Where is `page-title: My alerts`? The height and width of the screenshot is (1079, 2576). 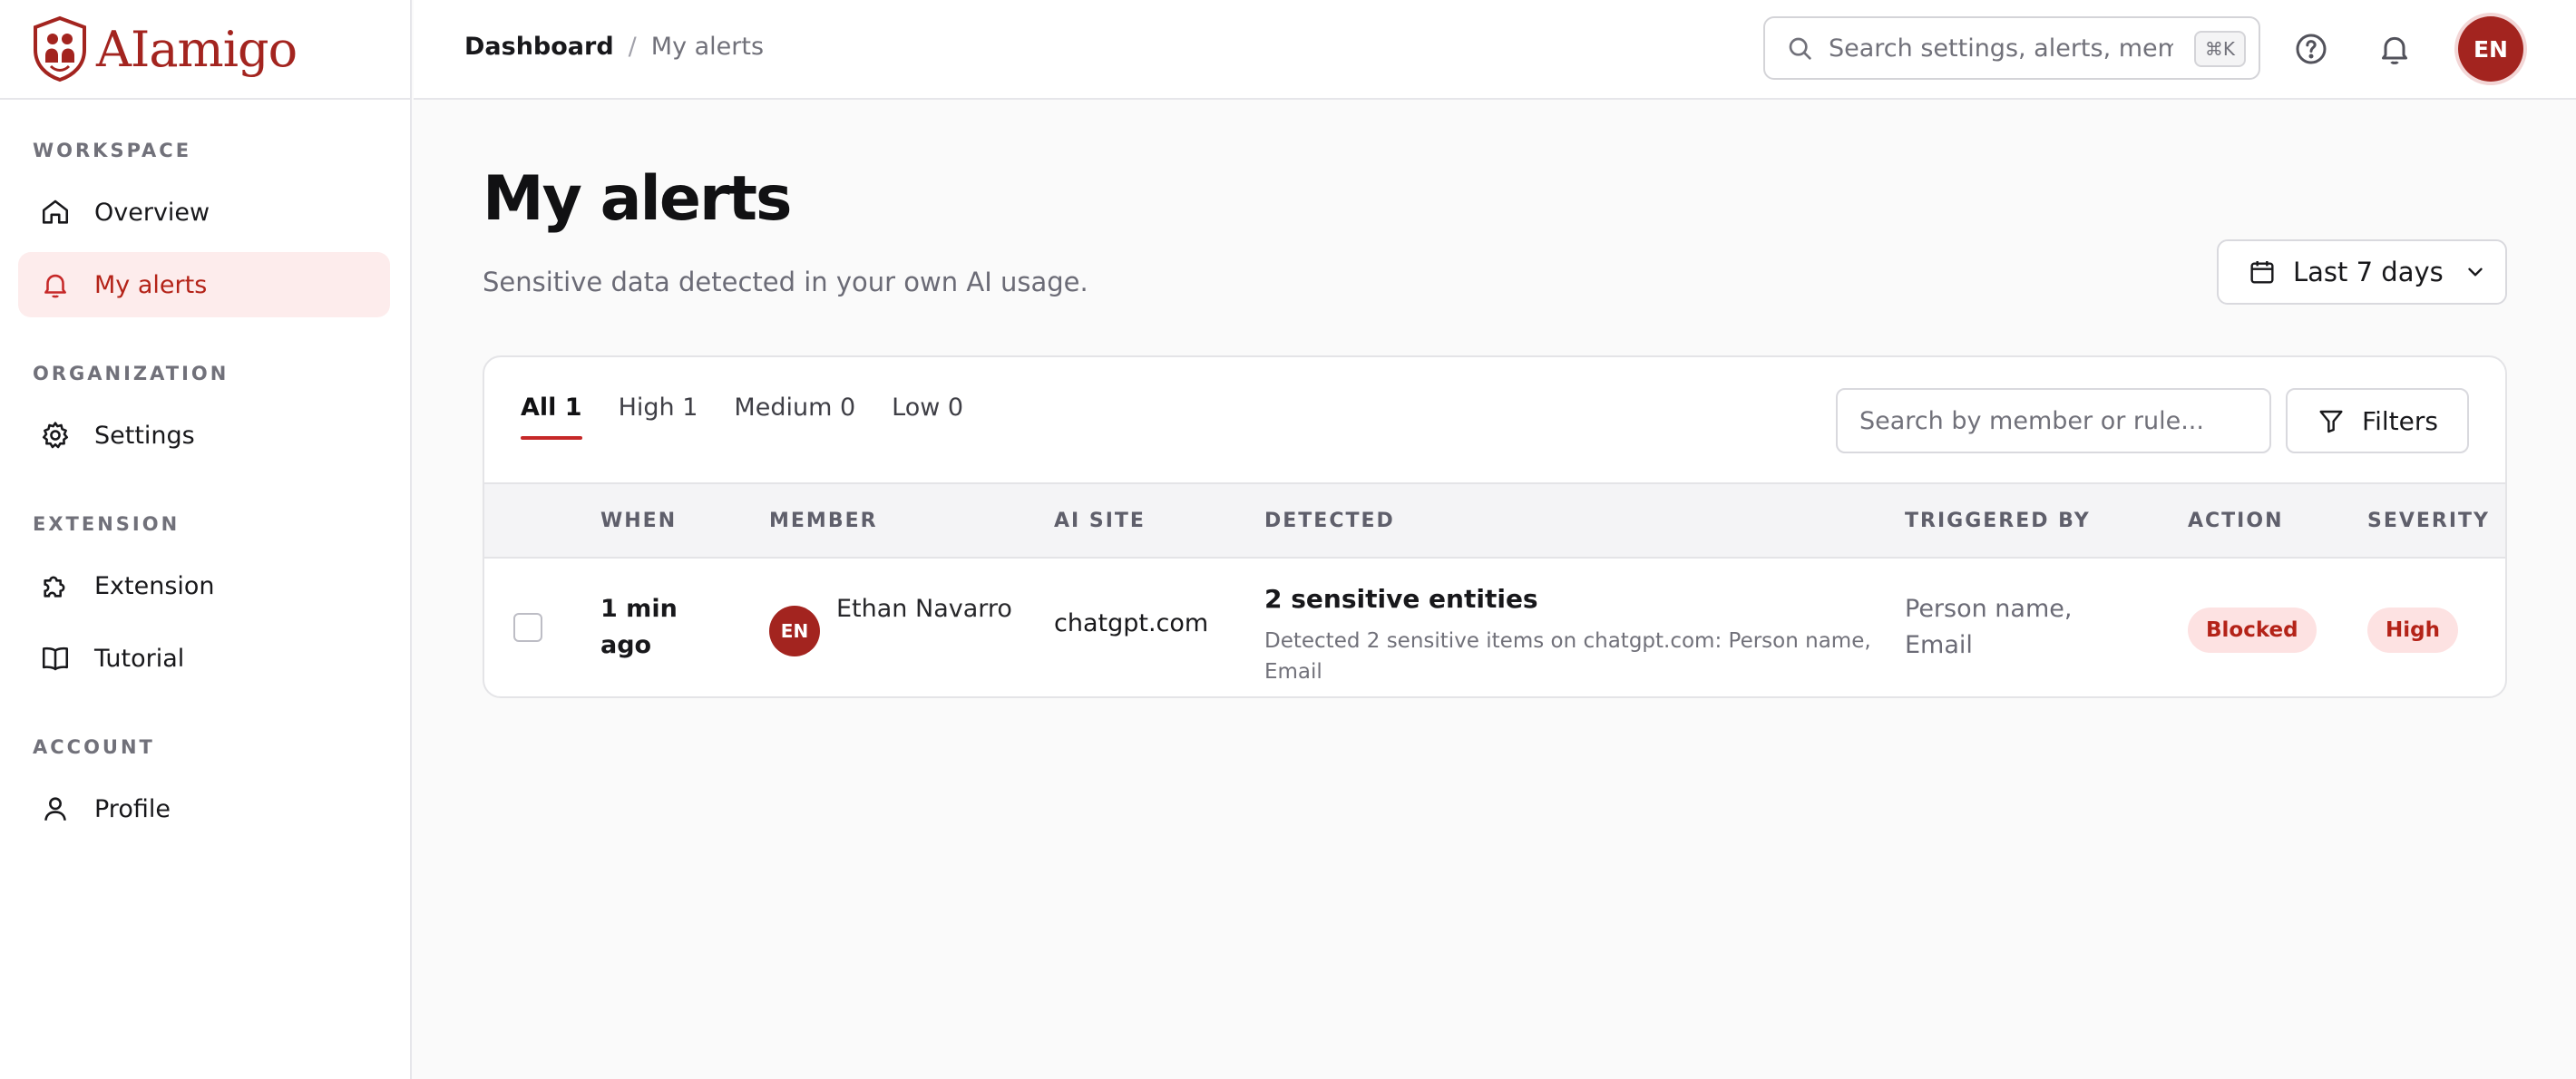 page-title: My alerts is located at coordinates (637, 199).